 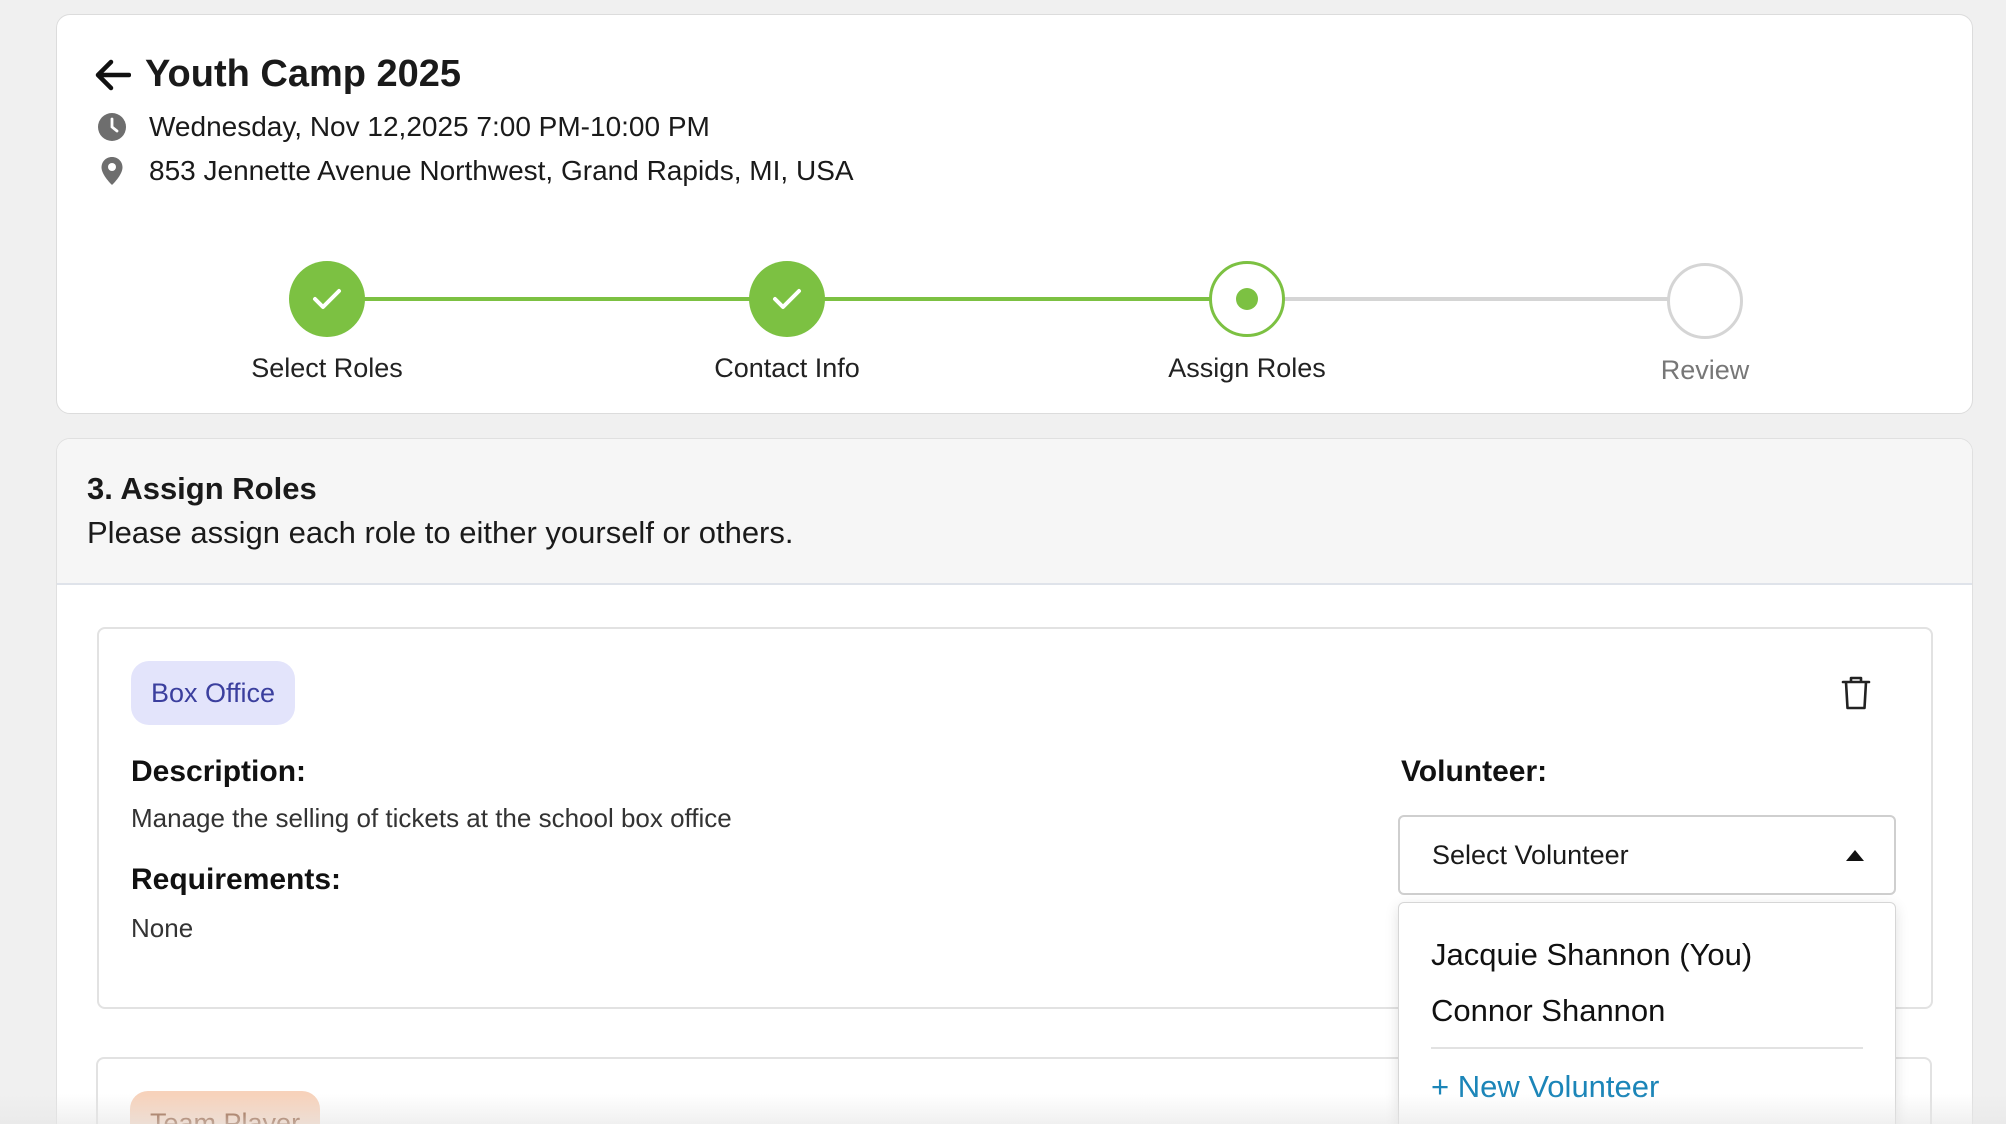 What do you see at coordinates (327, 368) in the screenshot?
I see `step-label: Select Roles` at bounding box center [327, 368].